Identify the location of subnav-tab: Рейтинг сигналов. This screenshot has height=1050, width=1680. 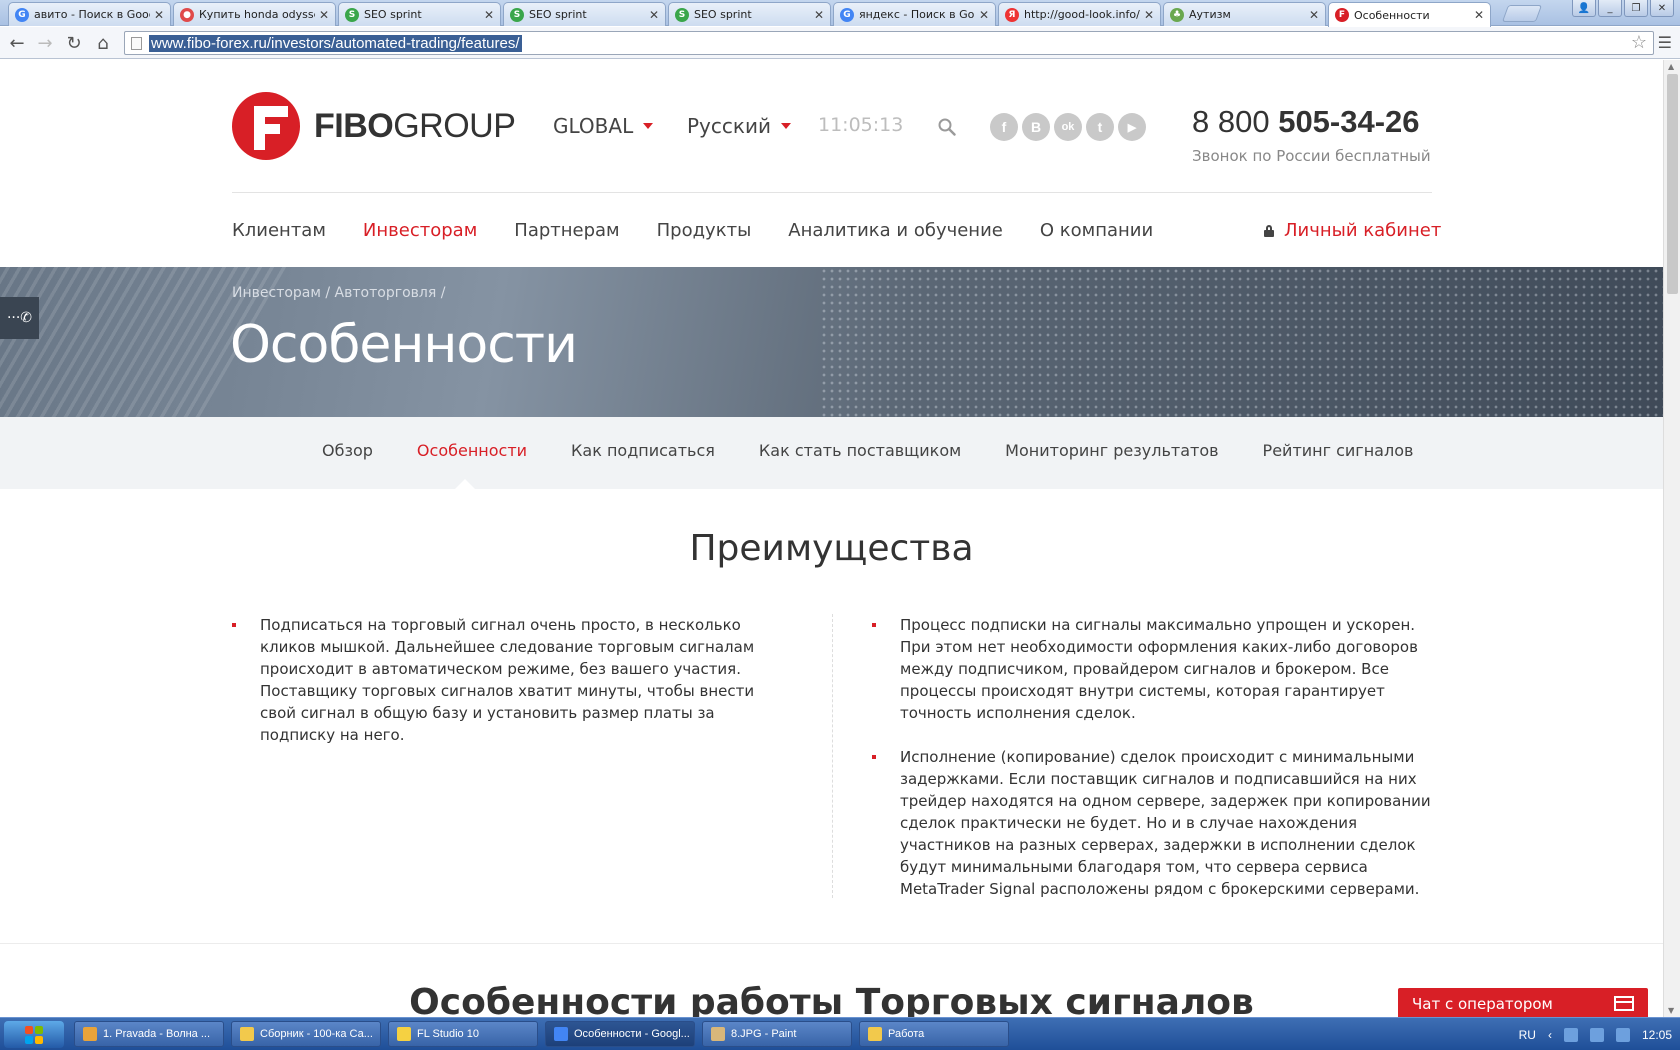
(1338, 450).